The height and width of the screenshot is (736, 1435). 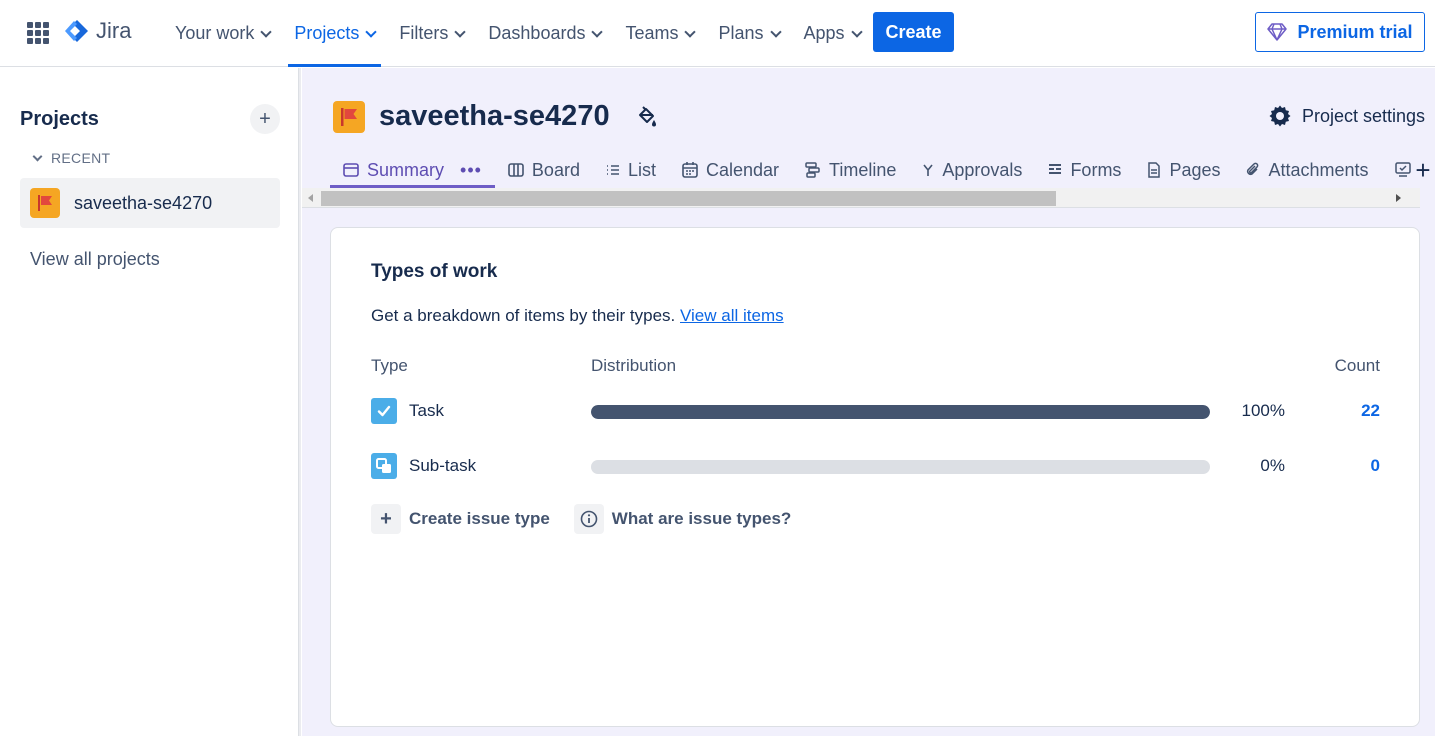 What do you see at coordinates (1357, 365) in the screenshot?
I see `column-header-count: Count` at bounding box center [1357, 365].